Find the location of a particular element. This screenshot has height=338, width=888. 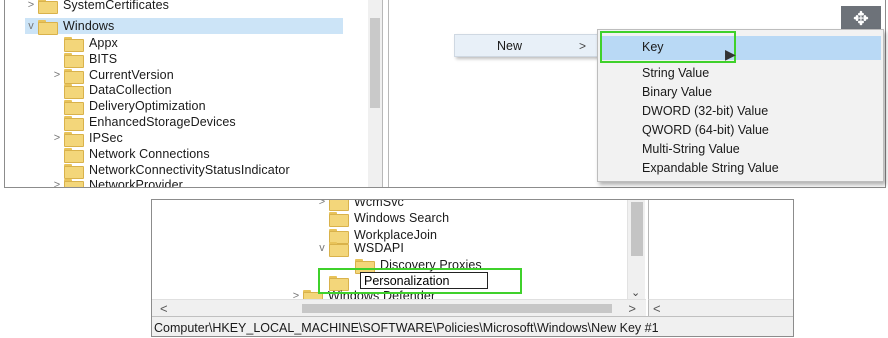

horizontal-scrollbar: < is located at coordinates (720, 307).